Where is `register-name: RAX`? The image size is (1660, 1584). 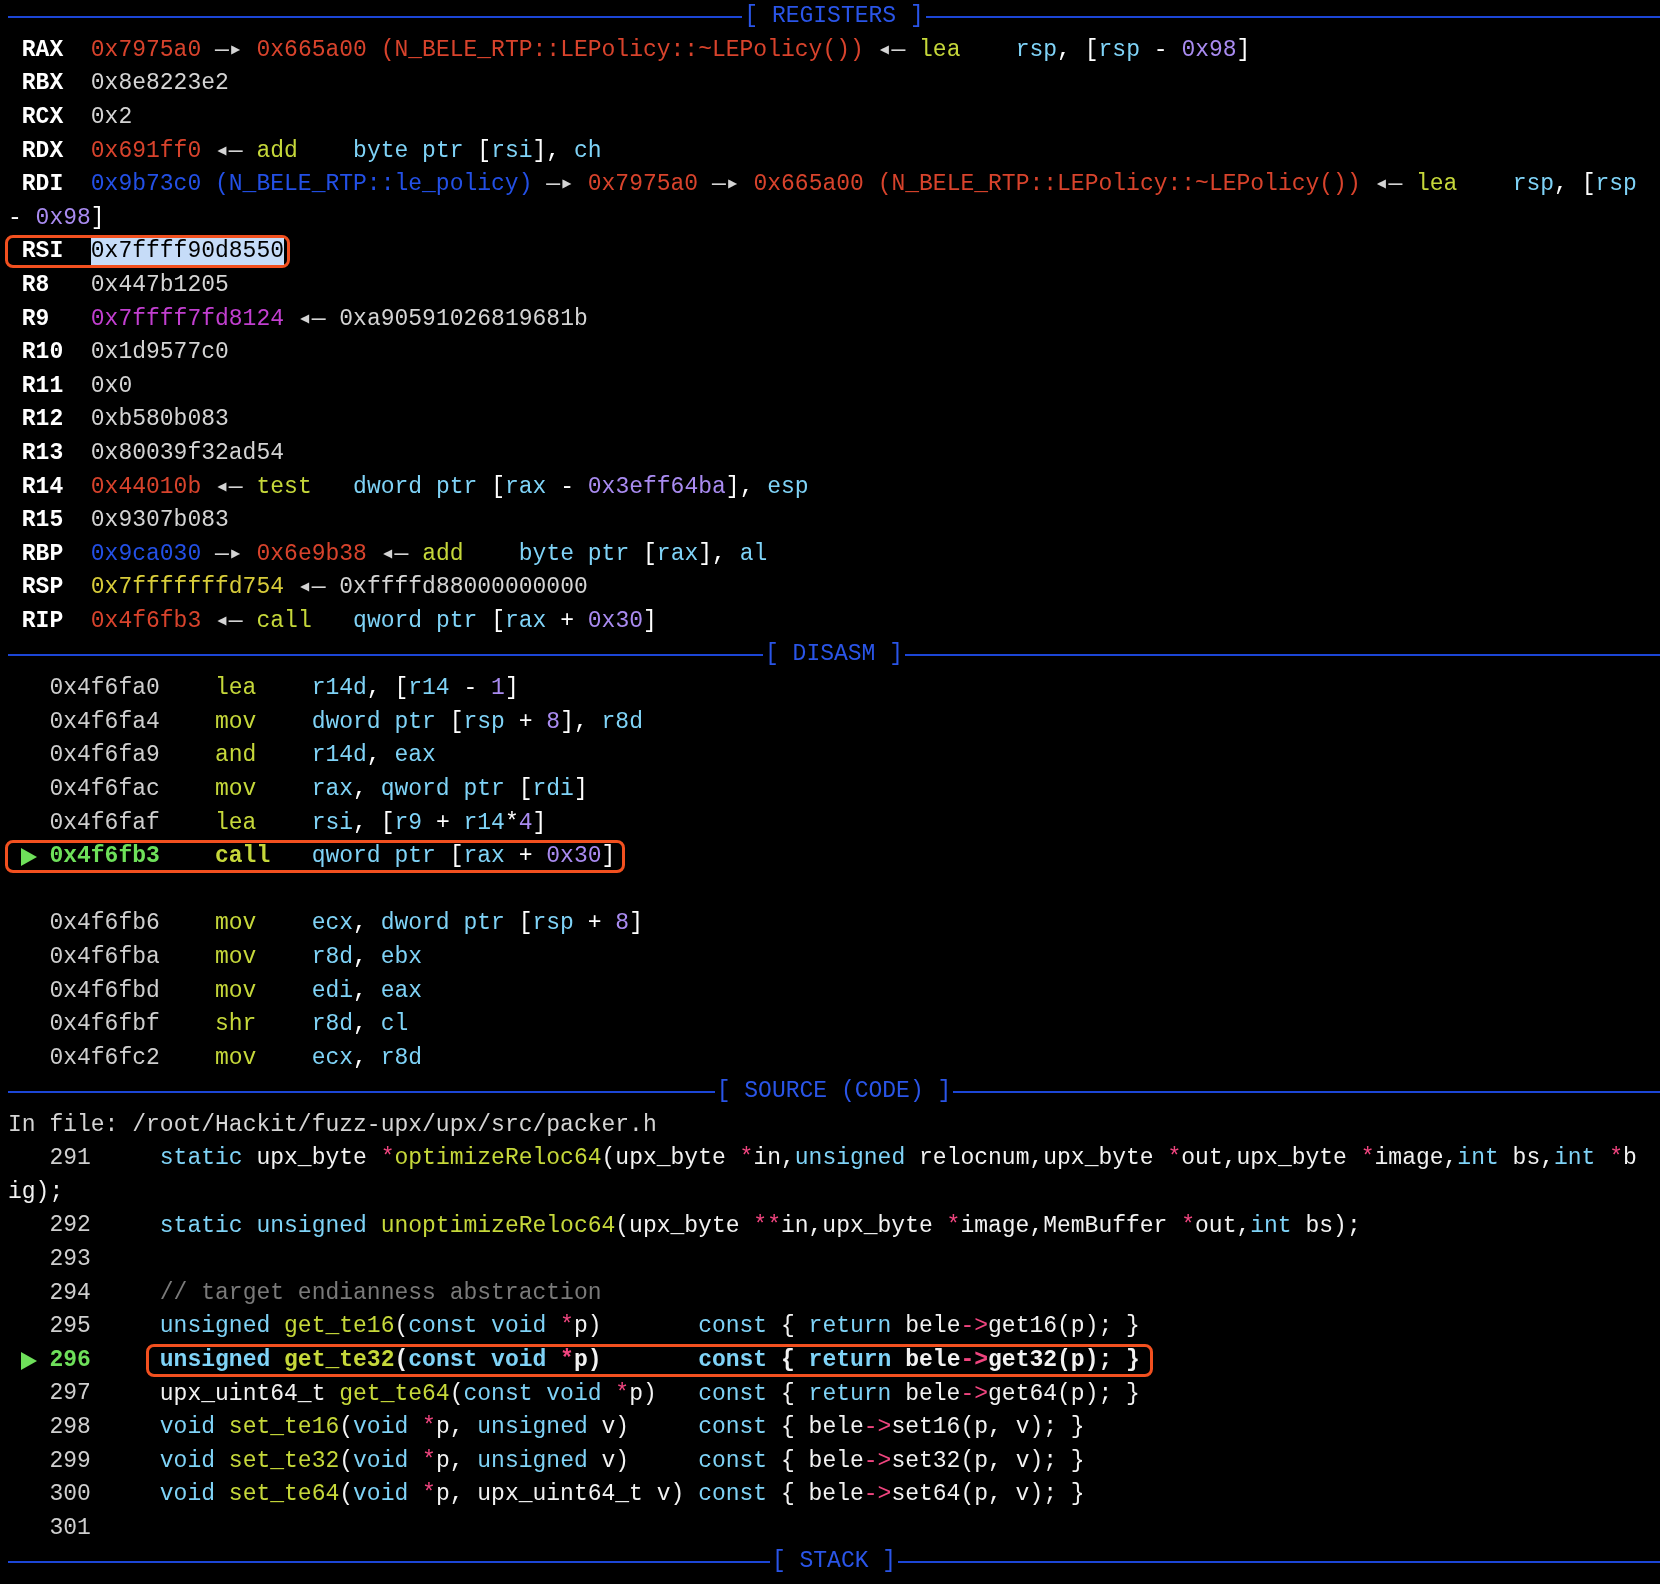
register-name: RAX is located at coordinates (42, 50).